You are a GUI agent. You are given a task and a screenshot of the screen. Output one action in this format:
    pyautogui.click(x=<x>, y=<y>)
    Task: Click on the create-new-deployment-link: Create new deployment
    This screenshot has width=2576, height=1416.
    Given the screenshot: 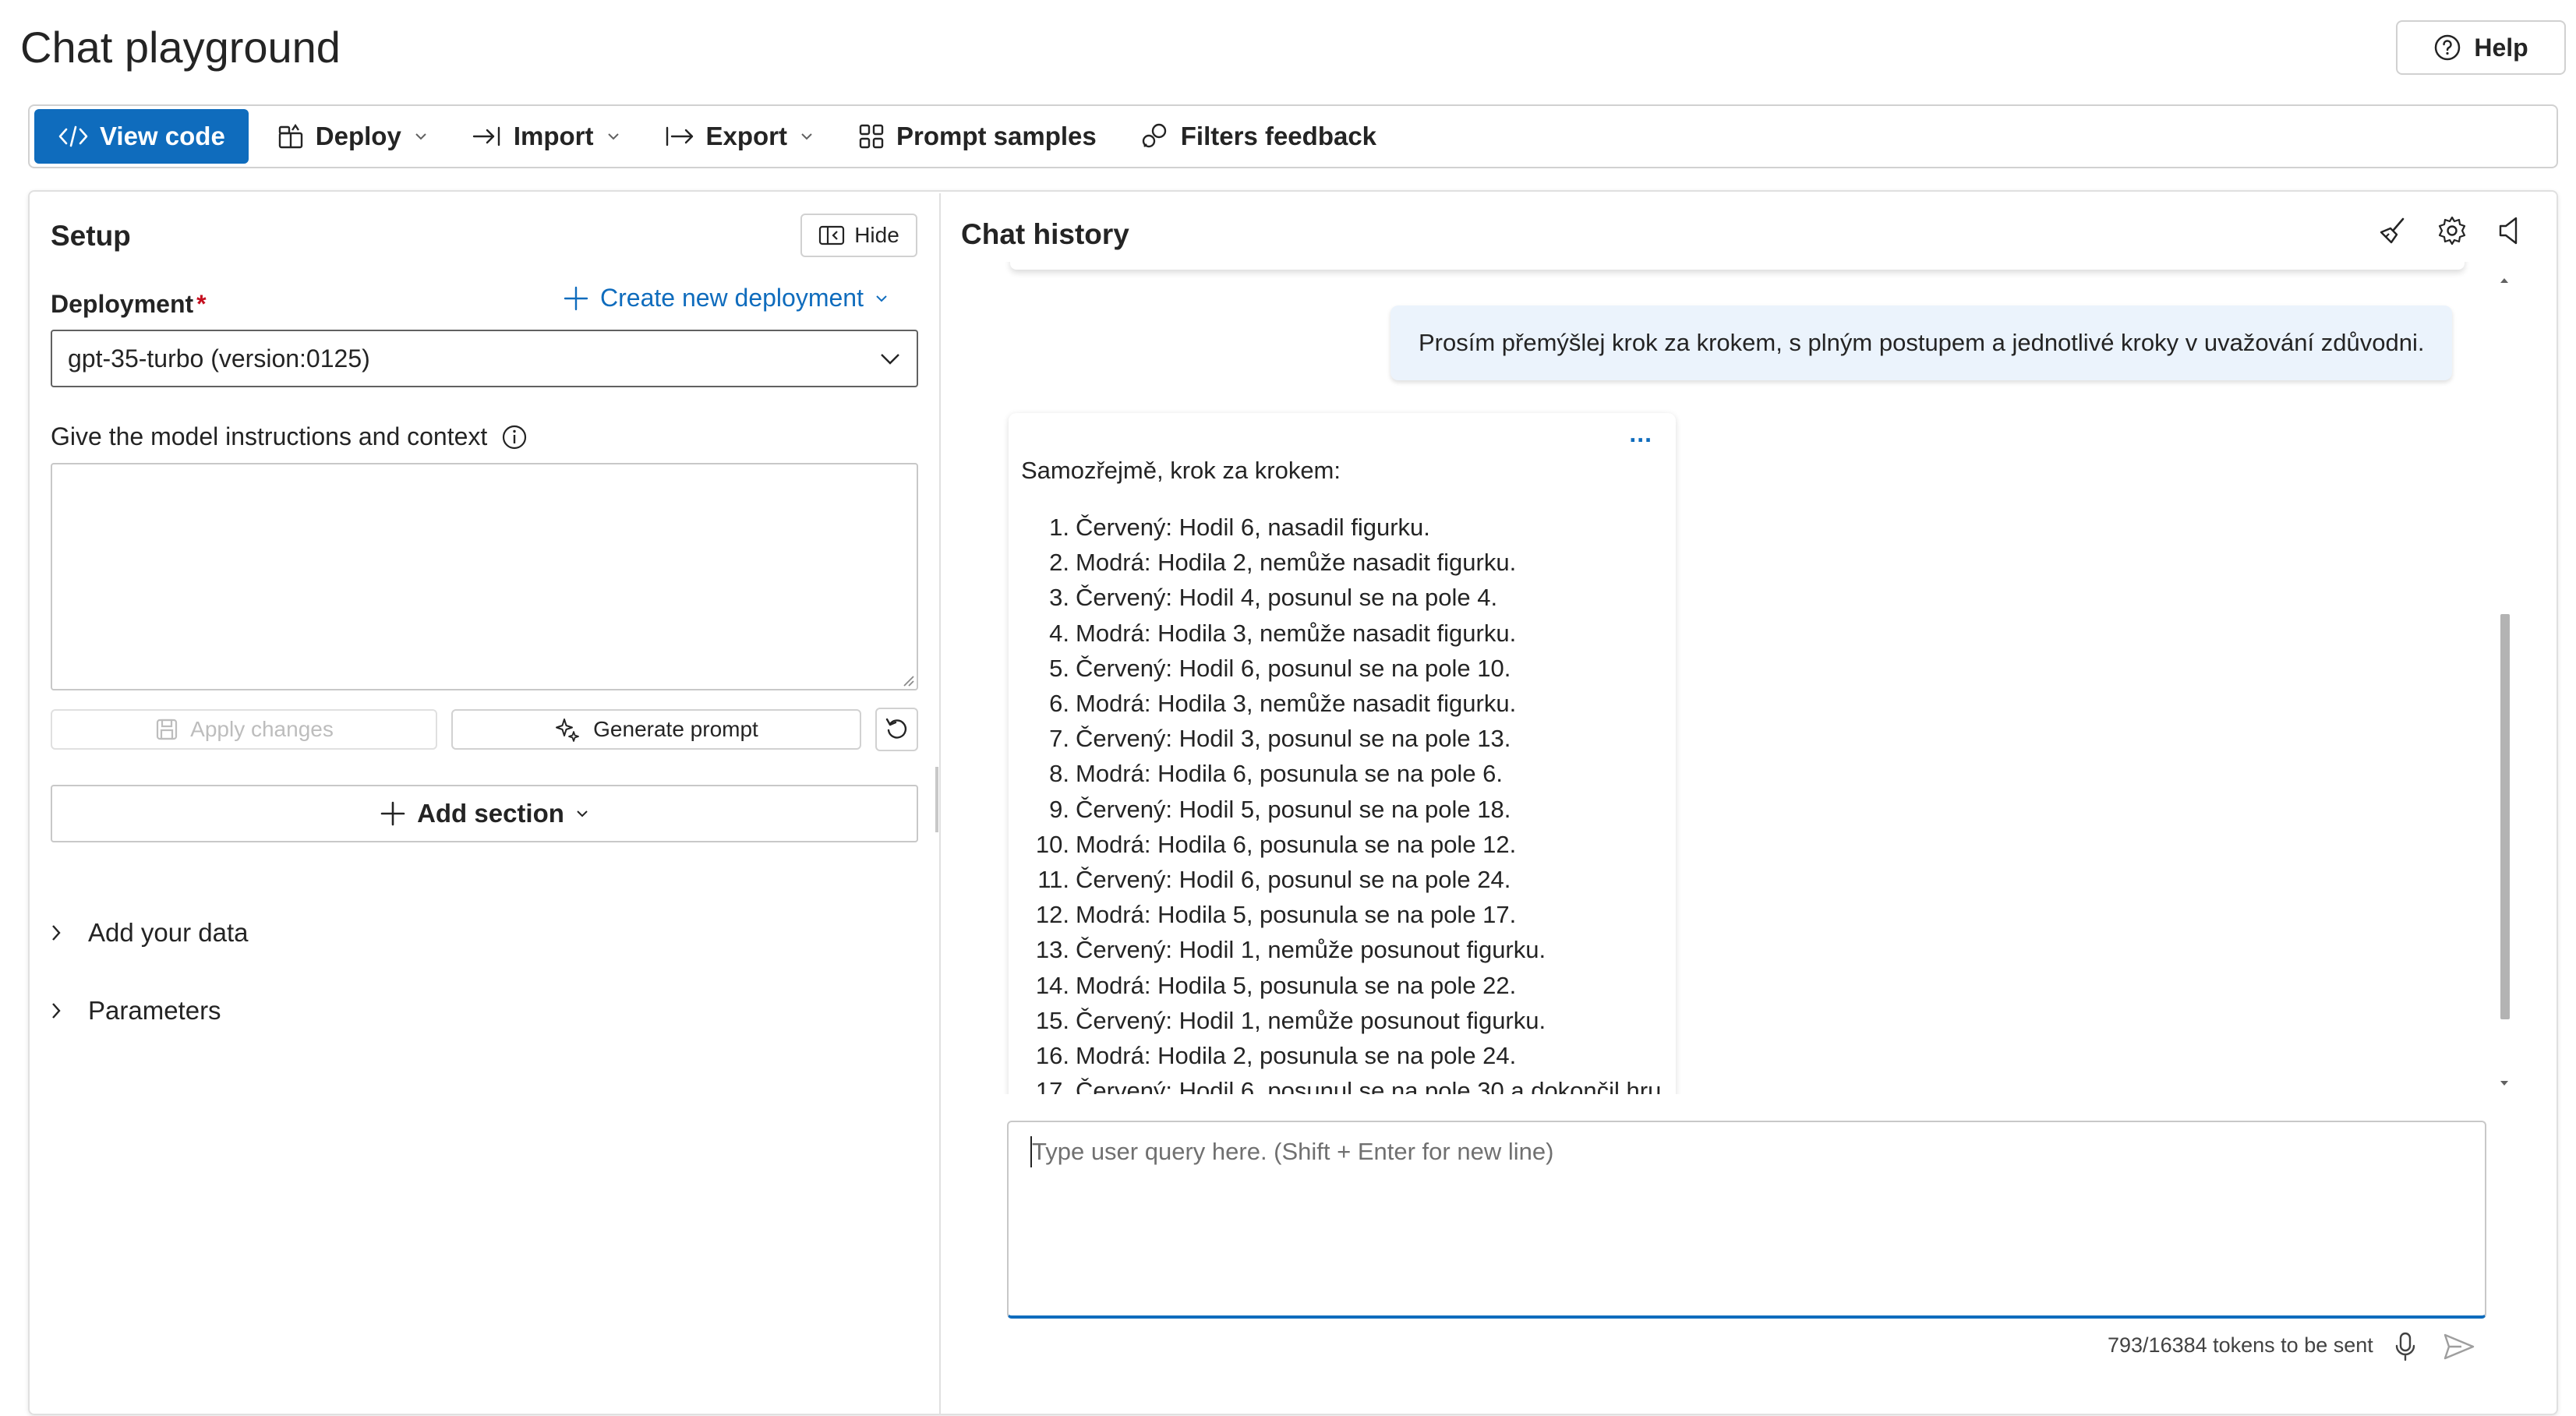 What is the action you would take?
    pyautogui.click(x=726, y=298)
    